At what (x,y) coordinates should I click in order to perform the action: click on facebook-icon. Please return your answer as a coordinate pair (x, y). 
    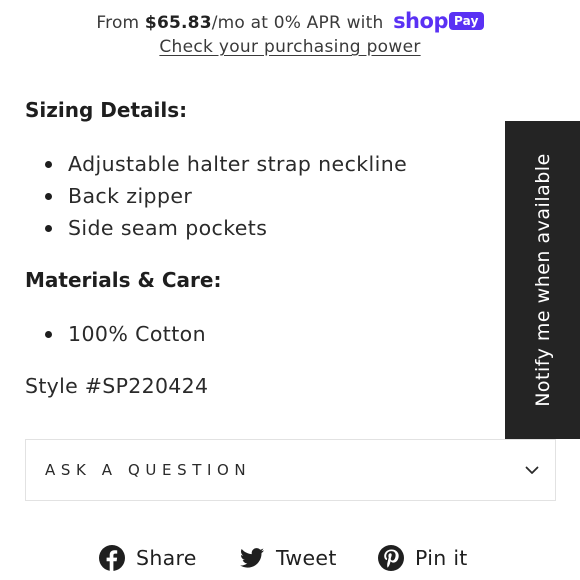
    Looking at the image, I should click on (112, 558).